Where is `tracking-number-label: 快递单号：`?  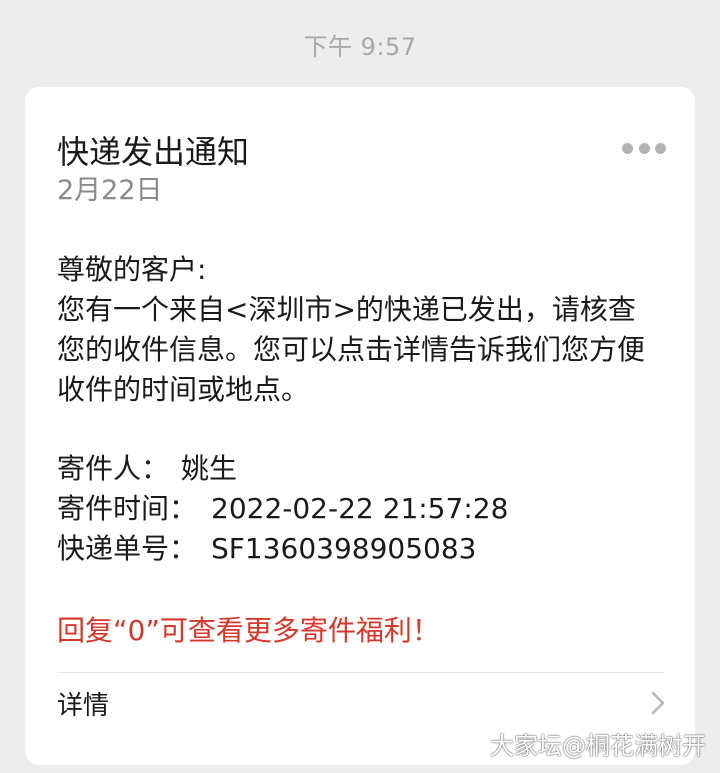 tracking-number-label: 快递单号： is located at coordinates (127, 548).